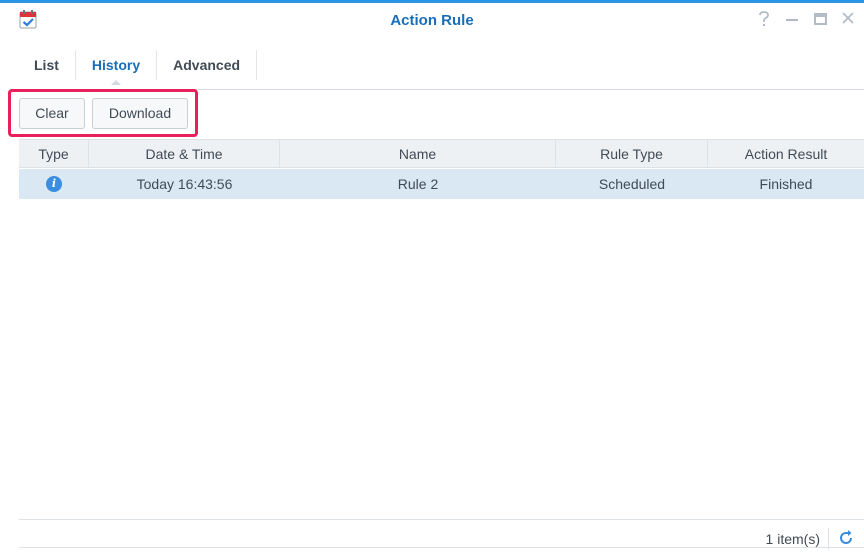 This screenshot has width=864, height=554. What do you see at coordinates (54, 153) in the screenshot?
I see `column-header-type: Type` at bounding box center [54, 153].